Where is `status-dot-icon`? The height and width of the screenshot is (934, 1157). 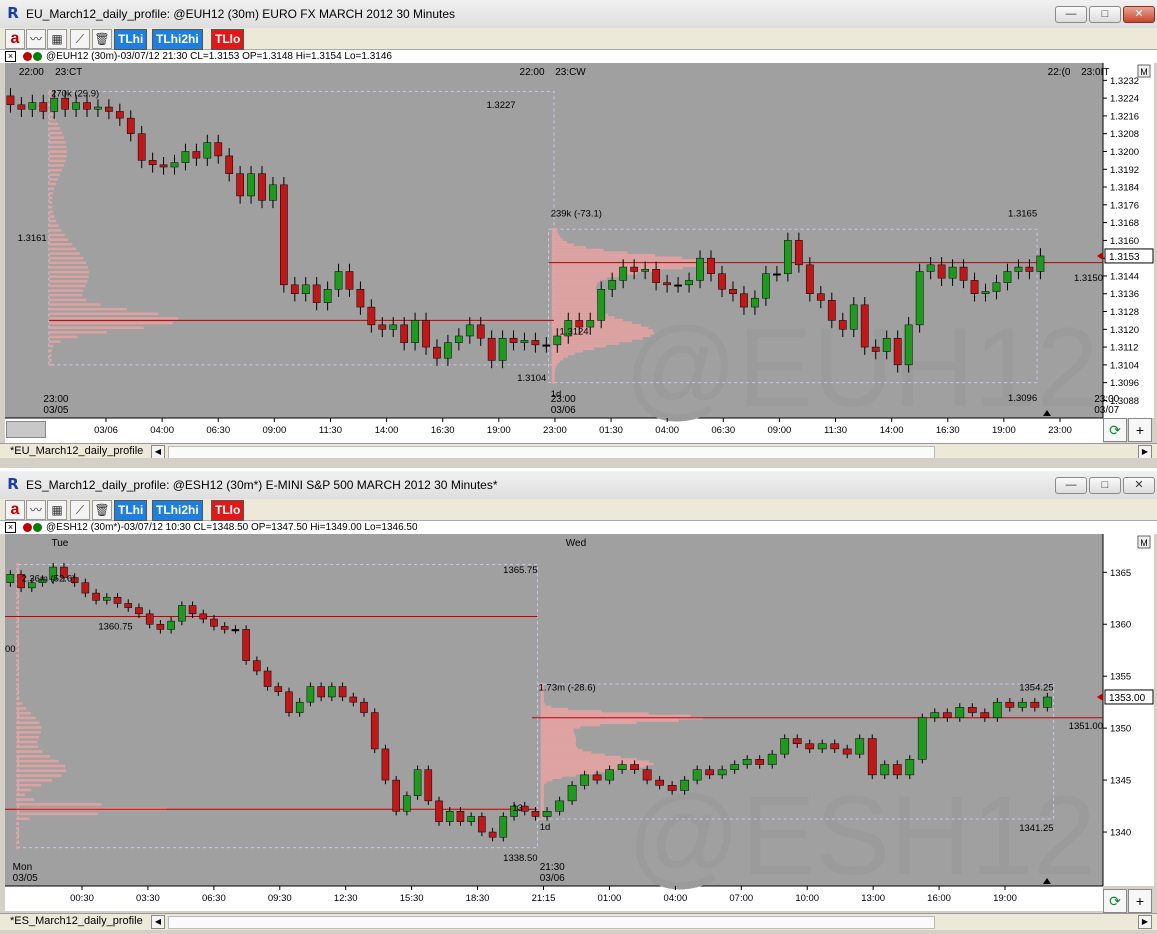
status-dot-icon is located at coordinates (37, 56).